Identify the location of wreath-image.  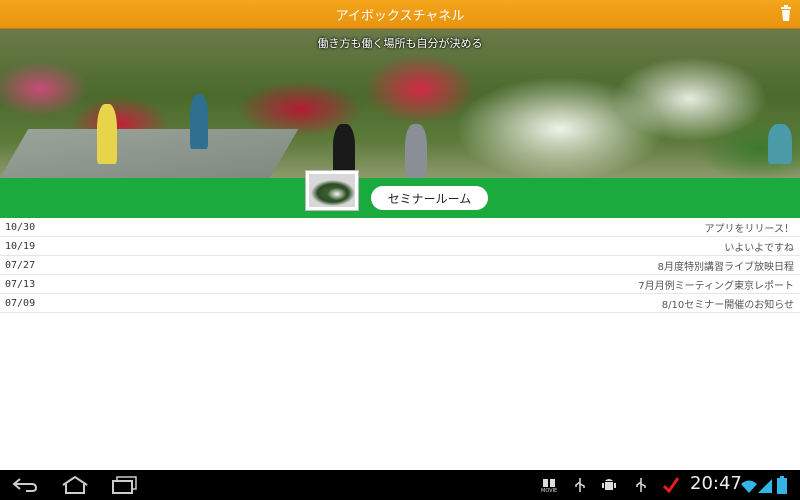
(332, 190).